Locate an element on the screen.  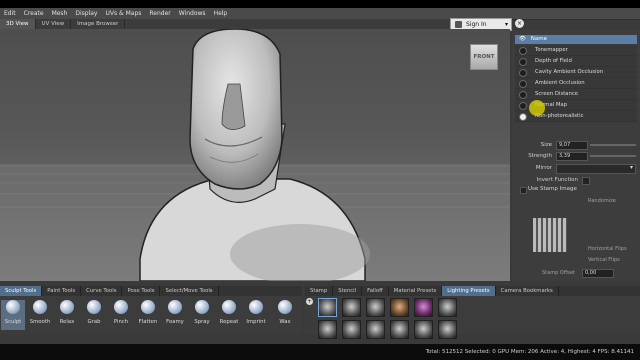
imprint-icon is located at coordinates (256, 307).